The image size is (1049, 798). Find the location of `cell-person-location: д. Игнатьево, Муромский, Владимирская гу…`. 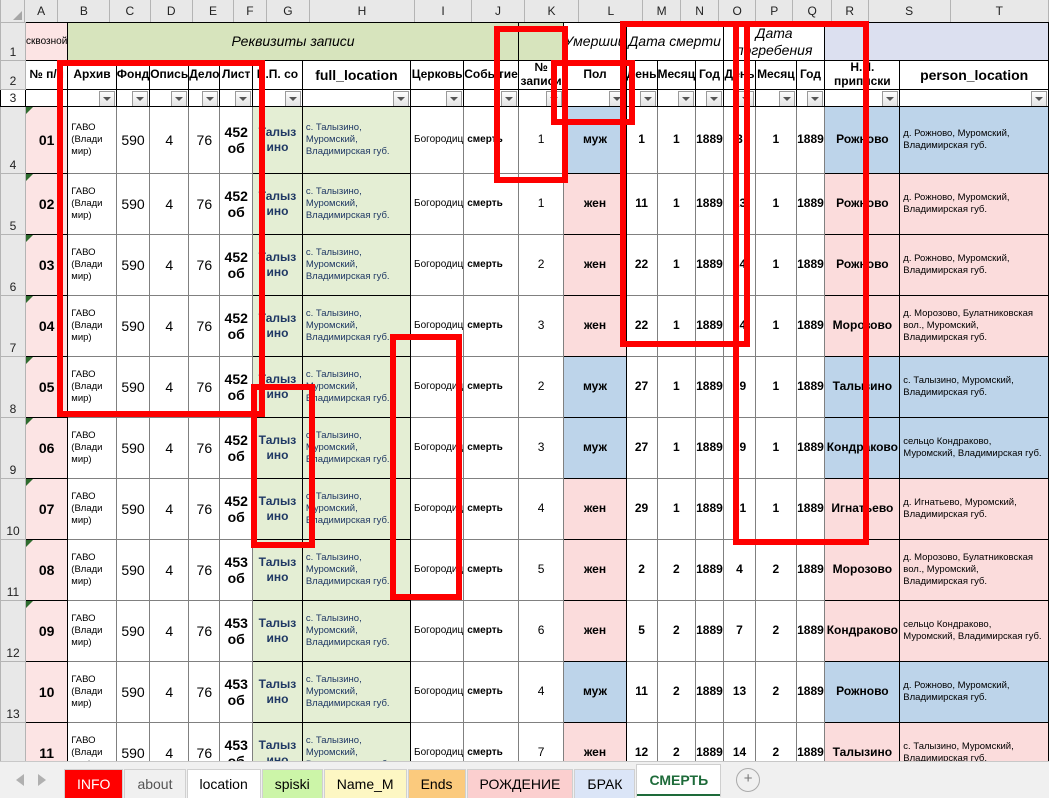

cell-person-location: д. Игнатьево, Муромский, Владимирская гу… is located at coordinates (974, 508).